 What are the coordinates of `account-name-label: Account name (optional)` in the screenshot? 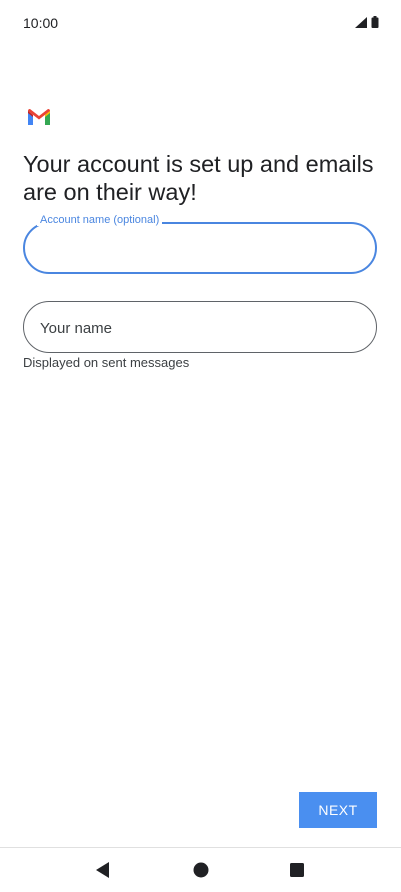 It's located at (100, 220).